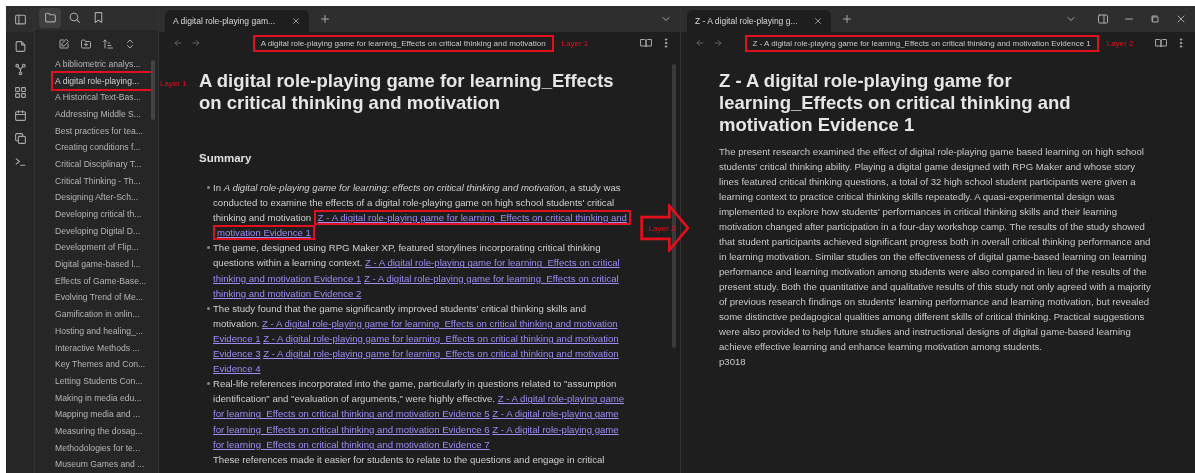 The width and height of the screenshot is (1195, 473). What do you see at coordinates (63, 43) in the screenshot?
I see `edit-icon` at bounding box center [63, 43].